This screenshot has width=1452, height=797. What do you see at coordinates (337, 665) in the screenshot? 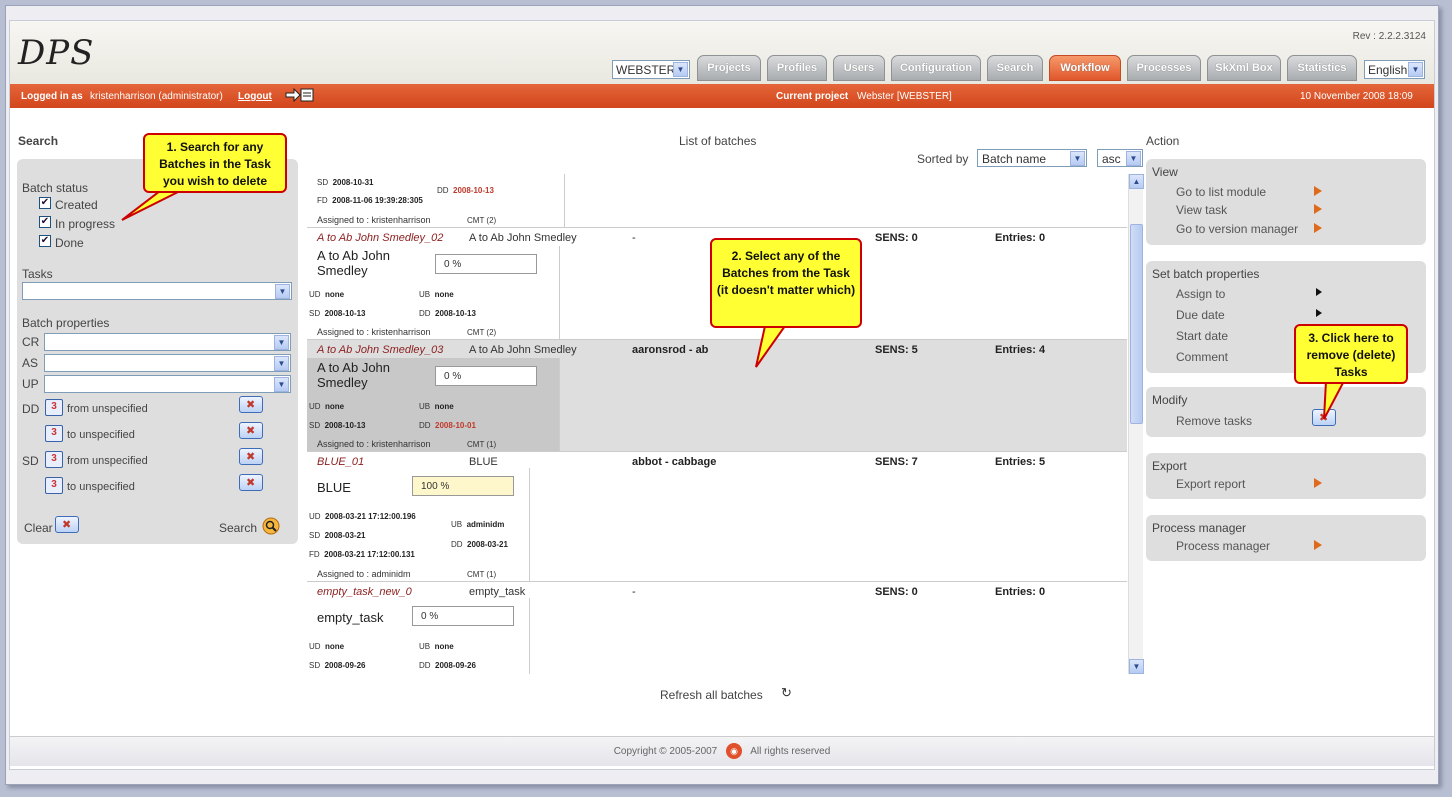
I see `sd-meta: SD 2008-09-26` at bounding box center [337, 665].